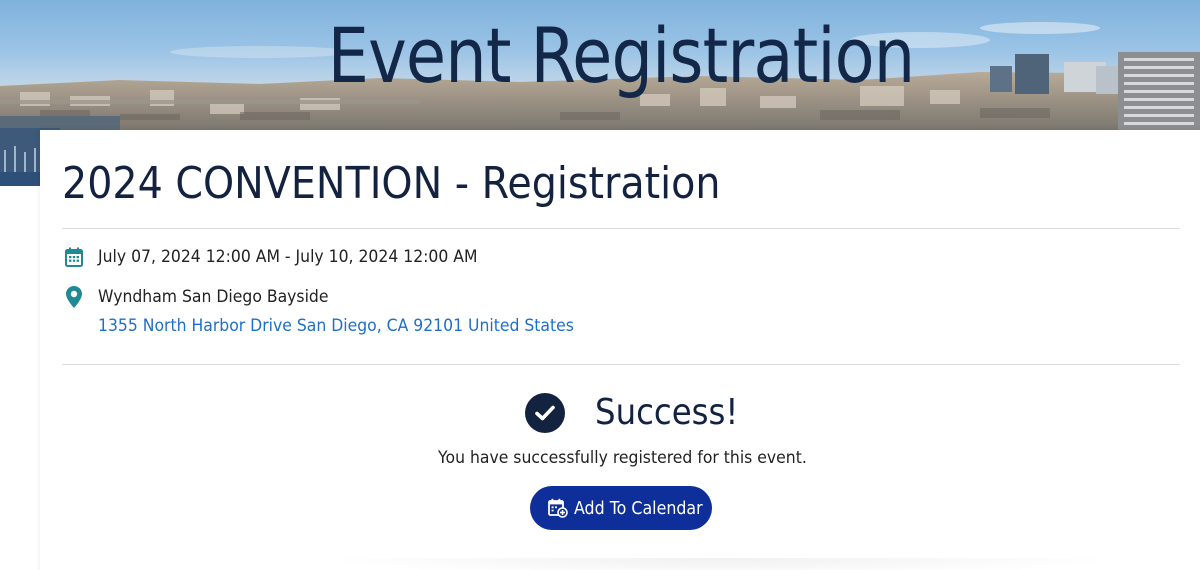 The image size is (1200, 570). I want to click on card-footer-shadow, so click(720, 564).